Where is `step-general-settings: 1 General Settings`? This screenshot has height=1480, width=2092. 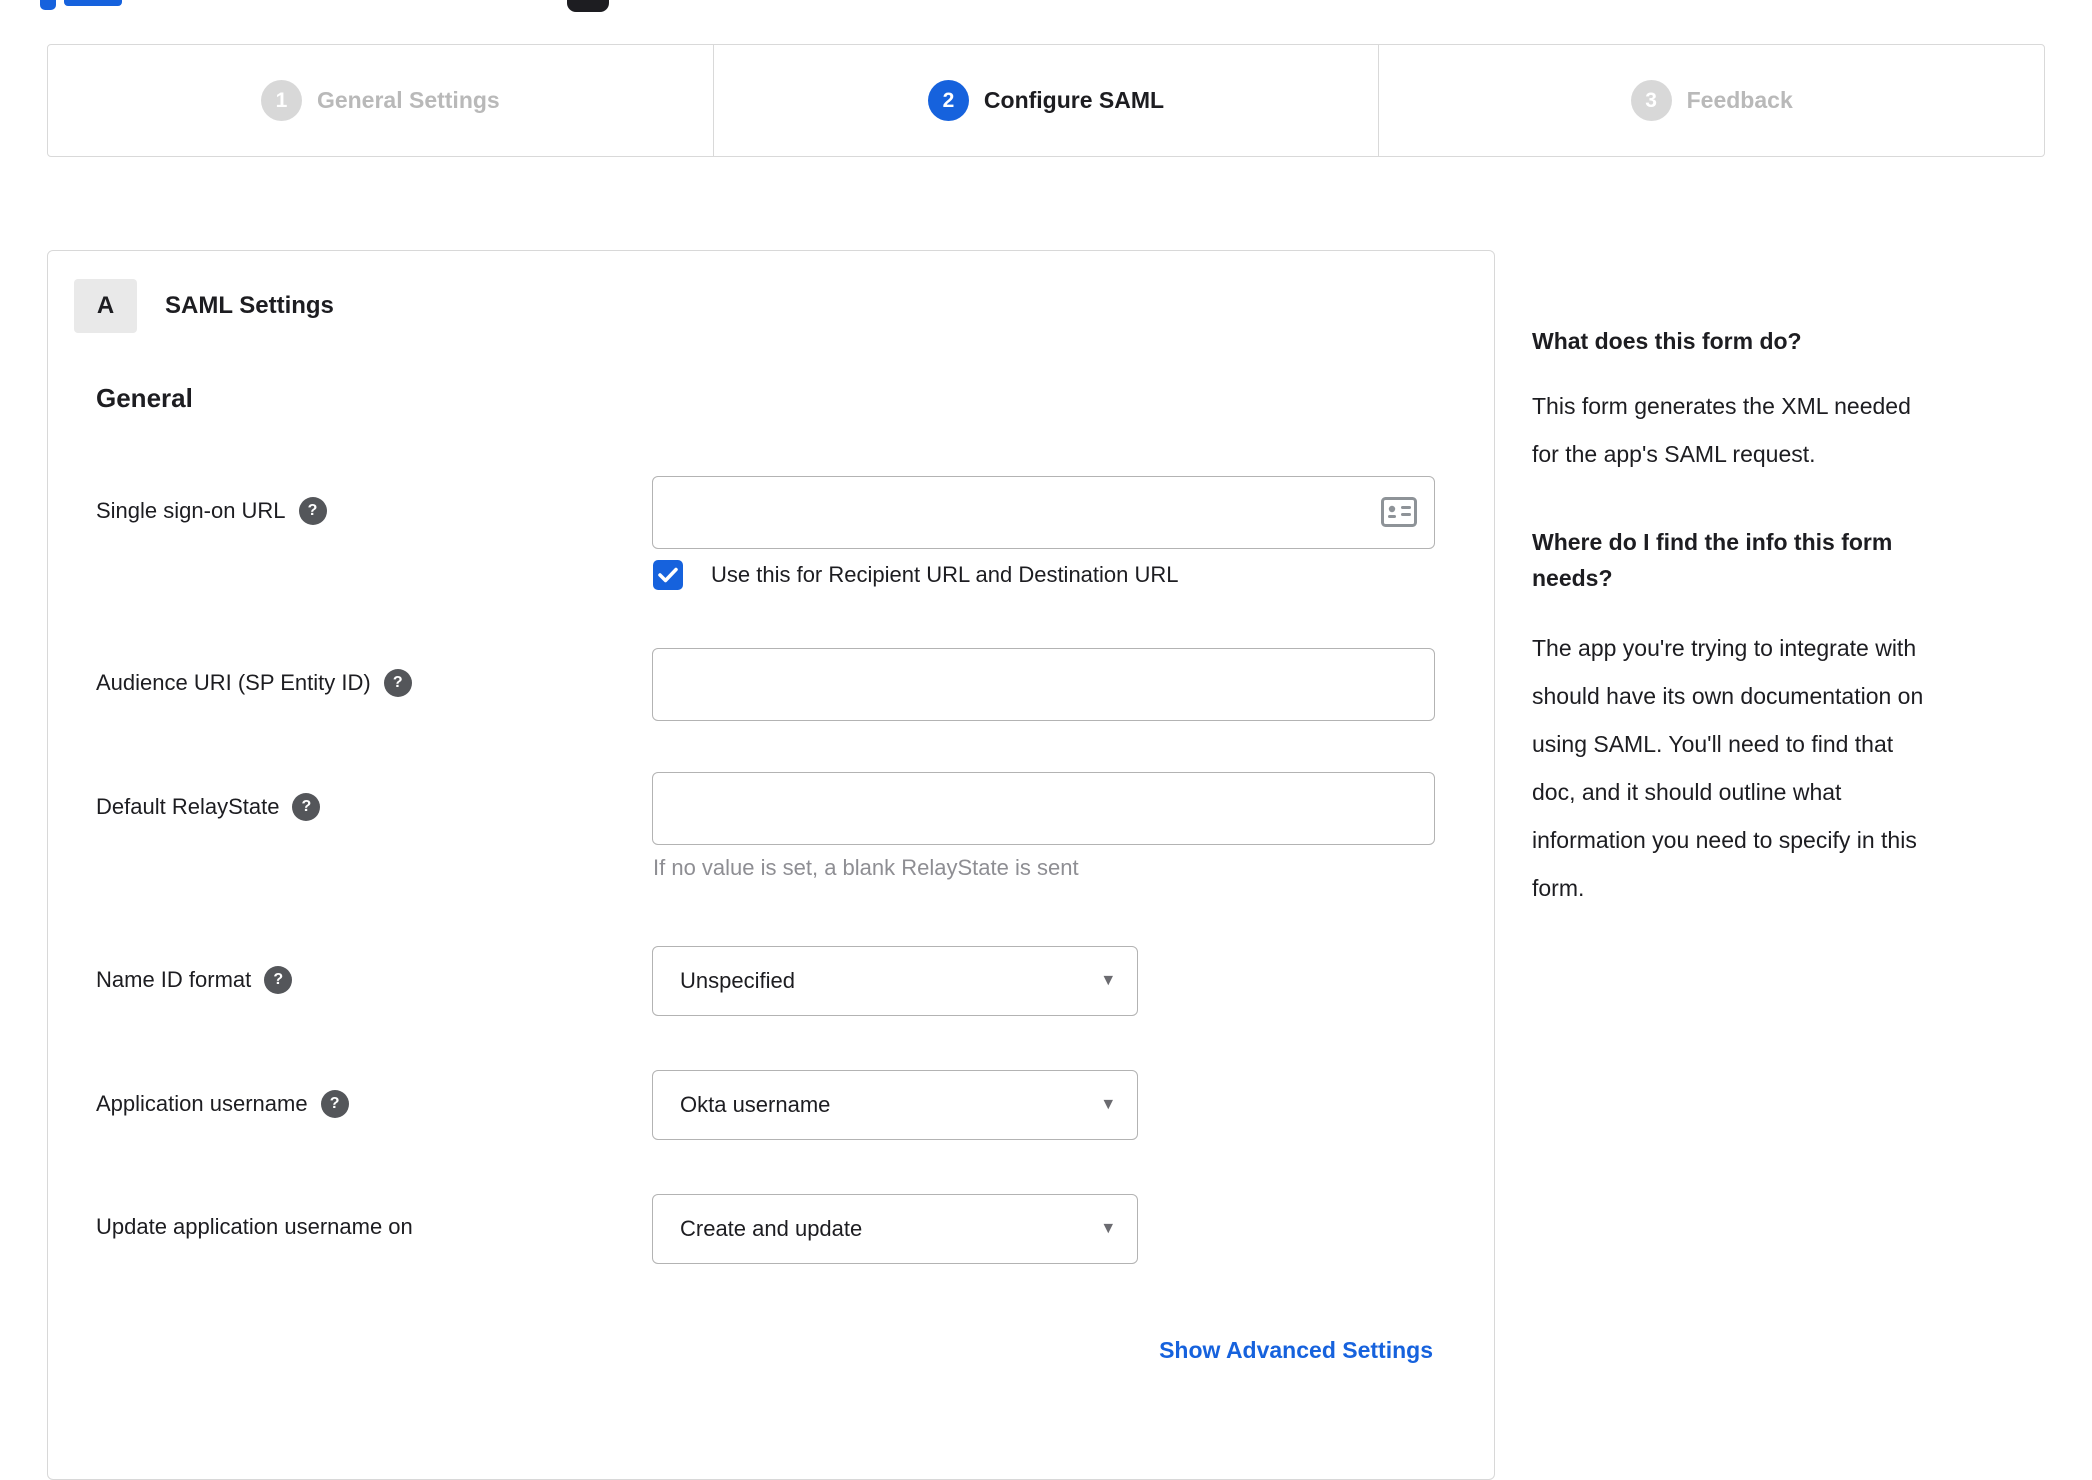 step-general-settings: 1 General Settings is located at coordinates (380, 100).